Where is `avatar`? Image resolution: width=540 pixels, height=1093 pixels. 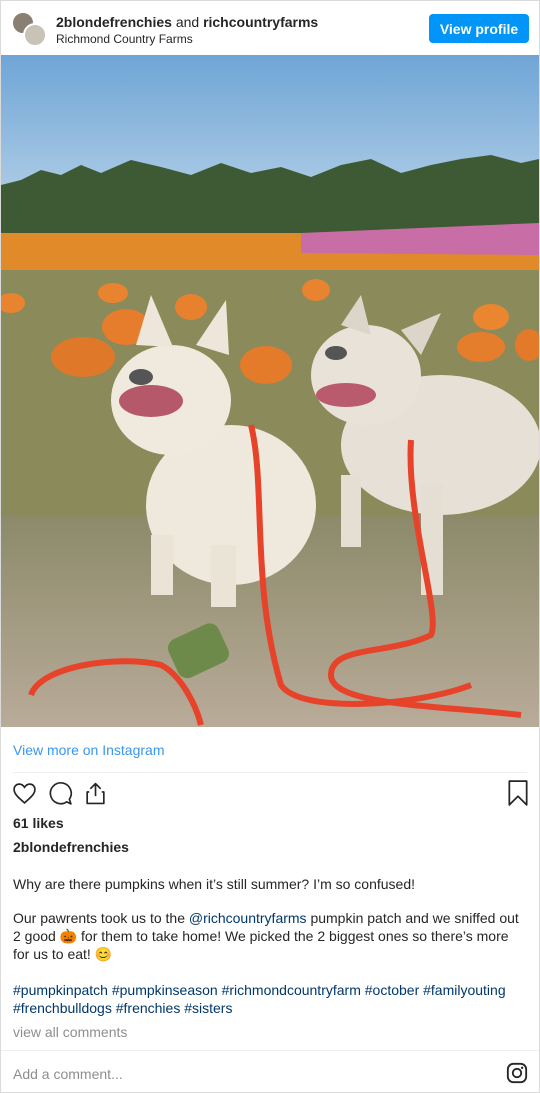
avatar is located at coordinates (35, 35).